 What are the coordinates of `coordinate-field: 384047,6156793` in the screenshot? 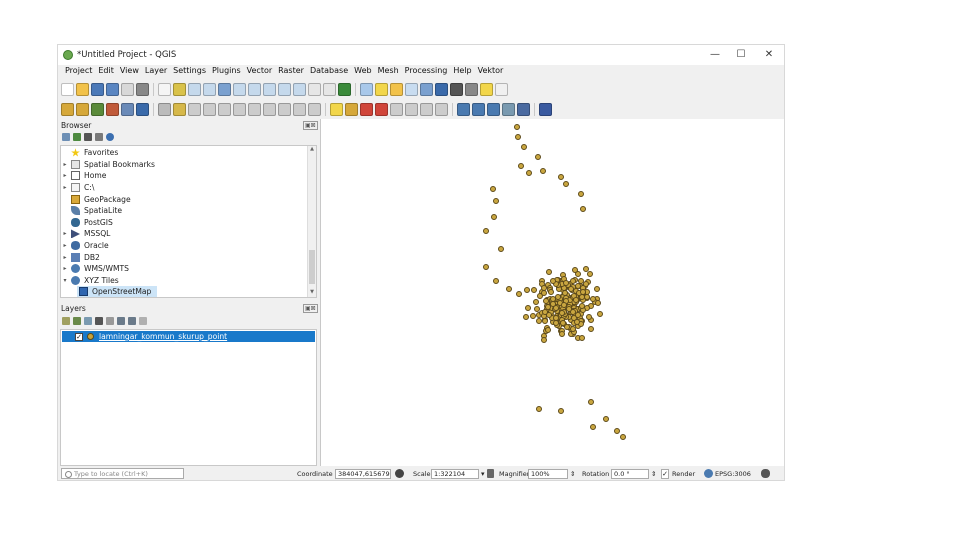 It's located at (363, 474).